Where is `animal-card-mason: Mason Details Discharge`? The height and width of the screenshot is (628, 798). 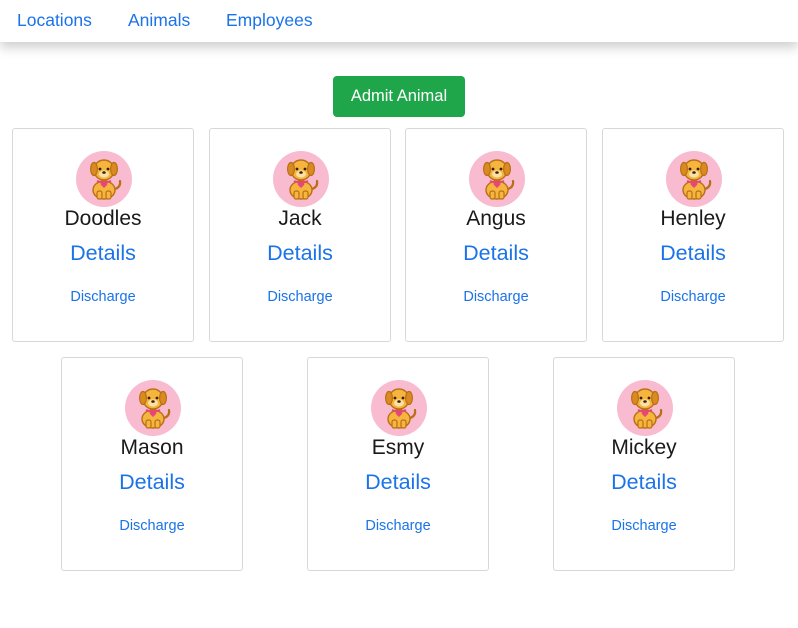 animal-card-mason: Mason Details Discharge is located at coordinates (152, 464).